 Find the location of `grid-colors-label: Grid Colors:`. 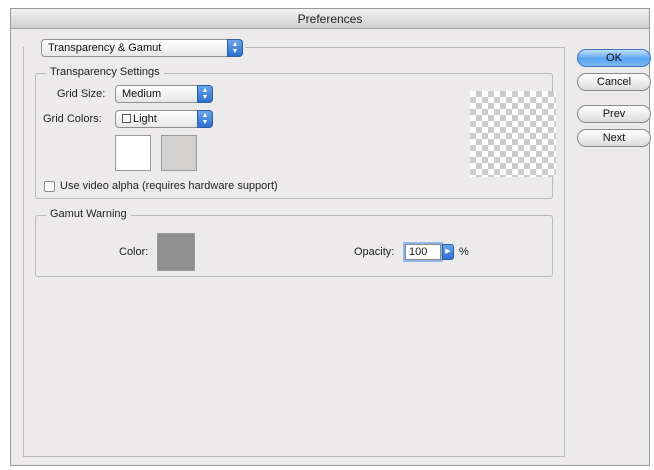

grid-colors-label: Grid Colors: is located at coordinates (72, 119).